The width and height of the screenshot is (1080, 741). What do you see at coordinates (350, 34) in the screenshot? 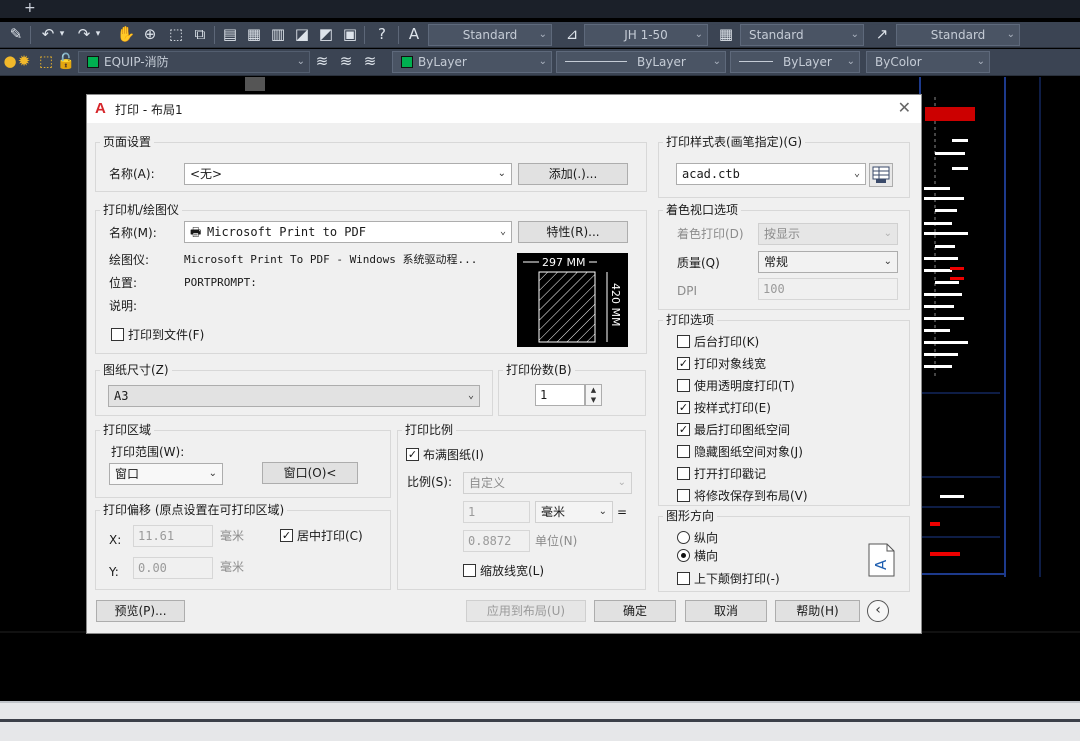
I see `calculator-icon: ▣` at bounding box center [350, 34].